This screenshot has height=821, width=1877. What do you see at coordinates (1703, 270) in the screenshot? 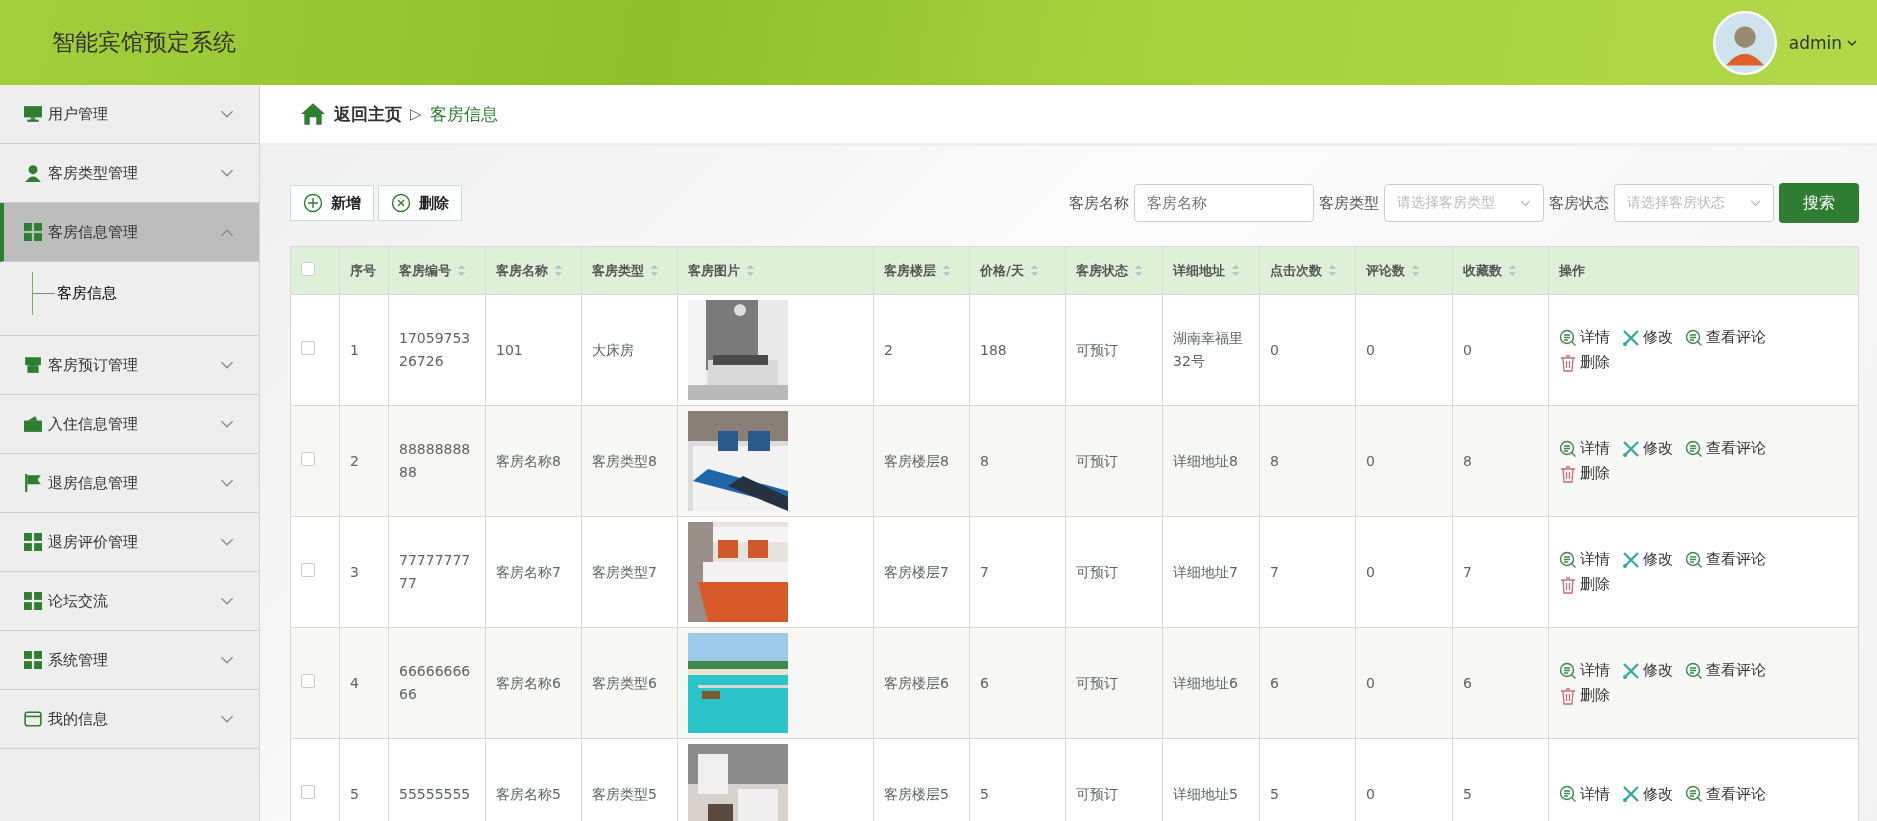
I see `column-header: 操作` at bounding box center [1703, 270].